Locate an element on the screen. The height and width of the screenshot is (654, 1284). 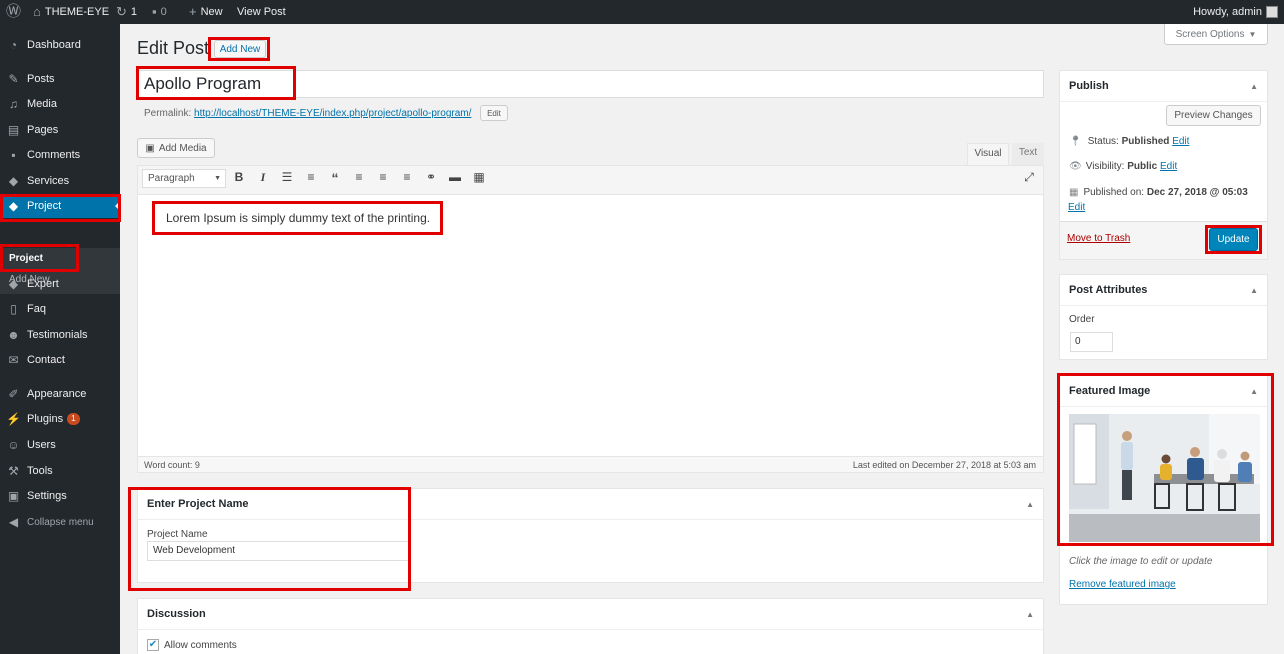
read-more-icon: ▬ is located at coordinates (455, 177).